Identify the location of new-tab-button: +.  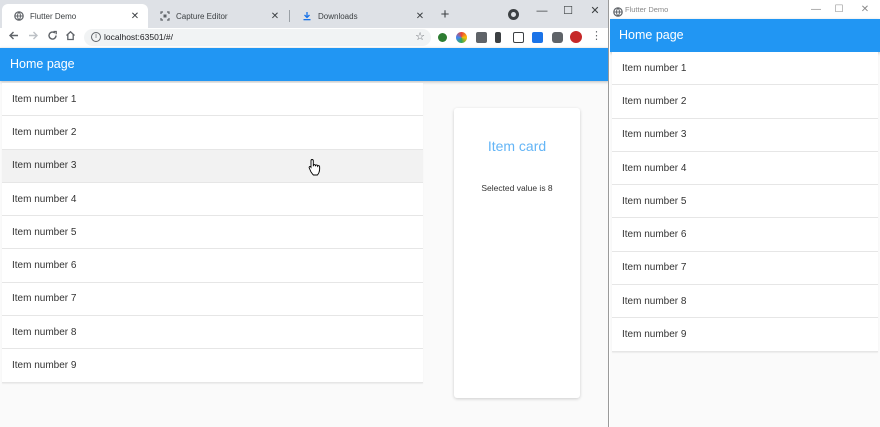
(445, 15).